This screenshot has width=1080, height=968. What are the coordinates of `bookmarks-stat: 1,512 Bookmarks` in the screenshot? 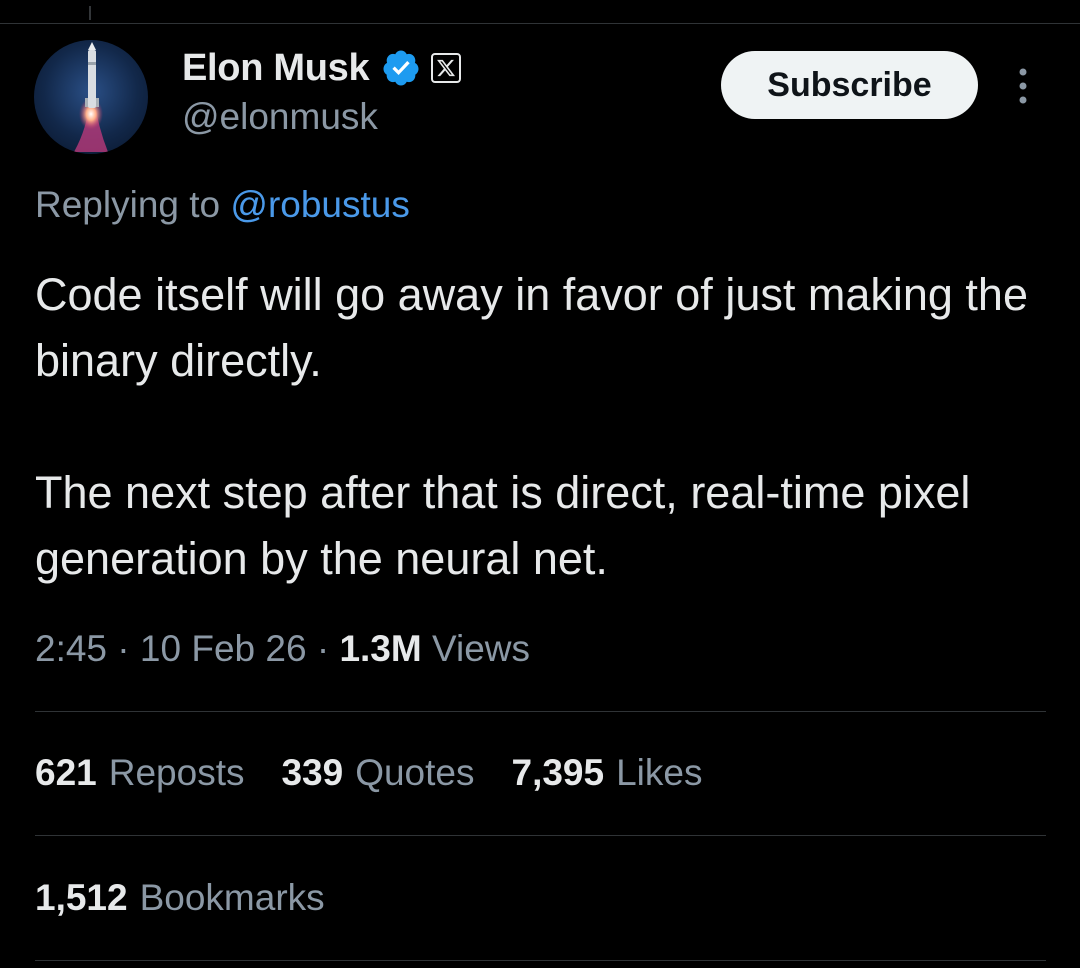 It's located at (180, 898).